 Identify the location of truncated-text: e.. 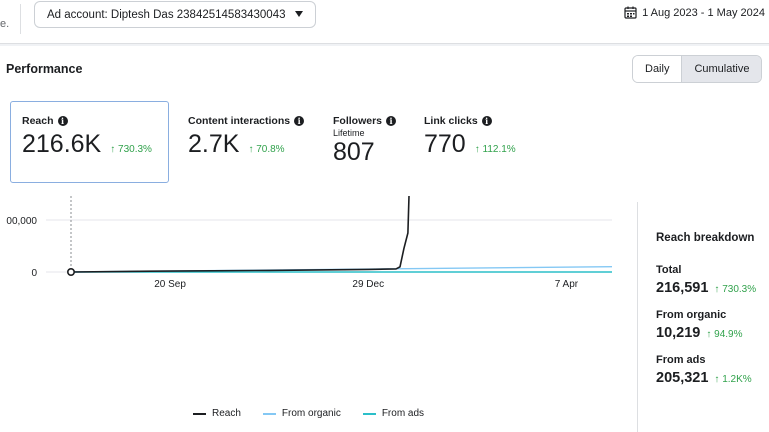
(5, 24).